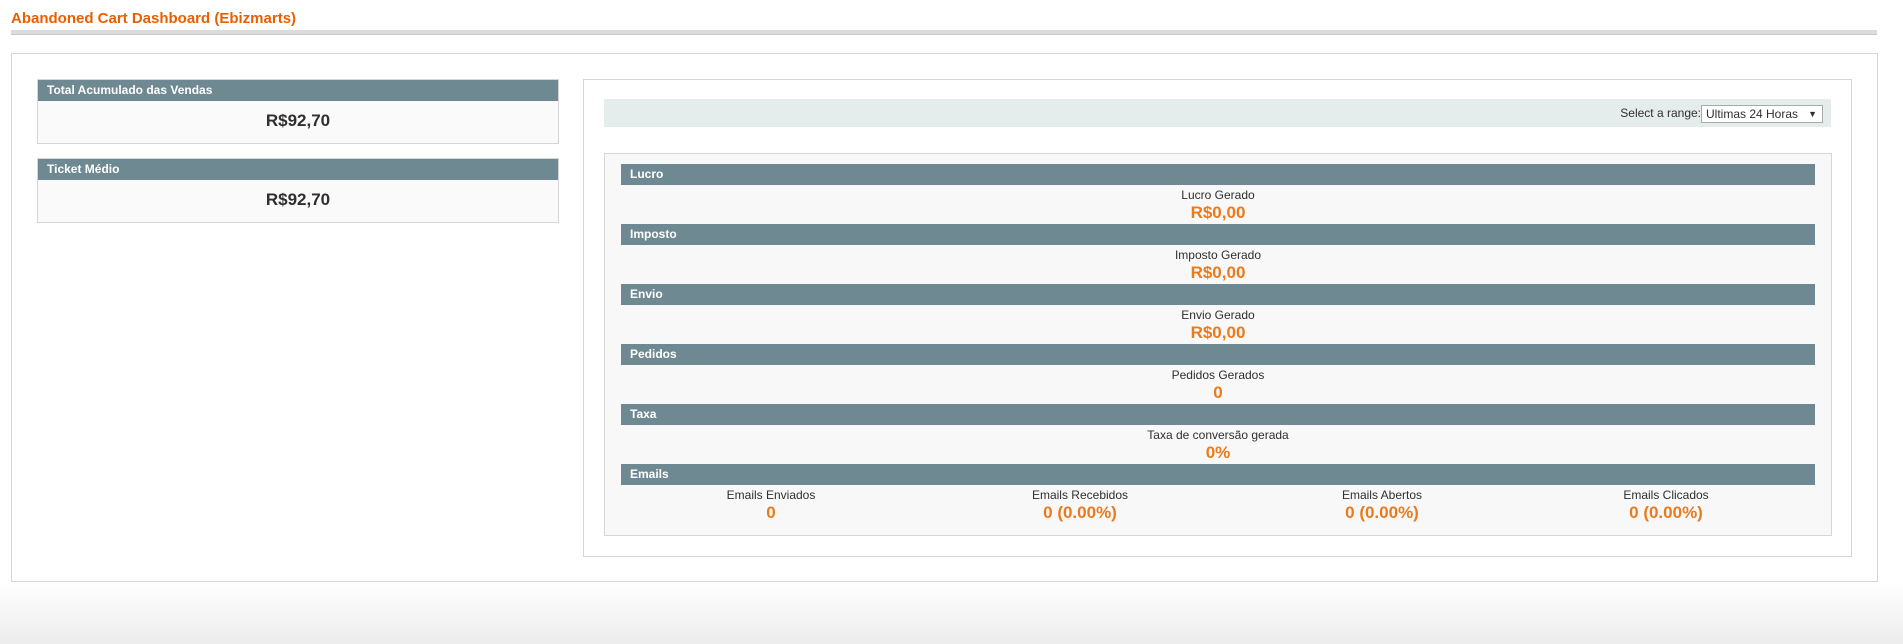 The width and height of the screenshot is (1903, 644). I want to click on email-stat-received: Emails Recebidos 0 (0.00%), so click(1080, 504).